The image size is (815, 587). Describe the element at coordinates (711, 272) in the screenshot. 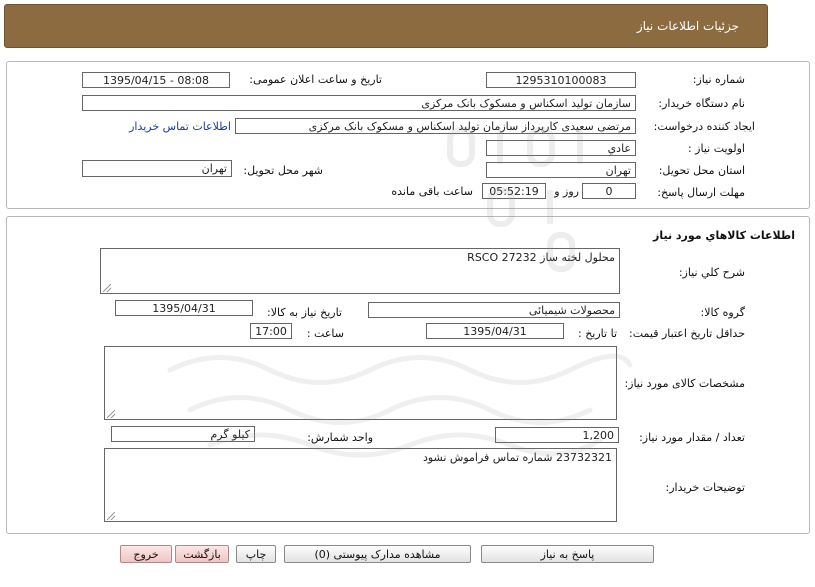

I see `need-description-label: شرح کلي نياز:` at that location.